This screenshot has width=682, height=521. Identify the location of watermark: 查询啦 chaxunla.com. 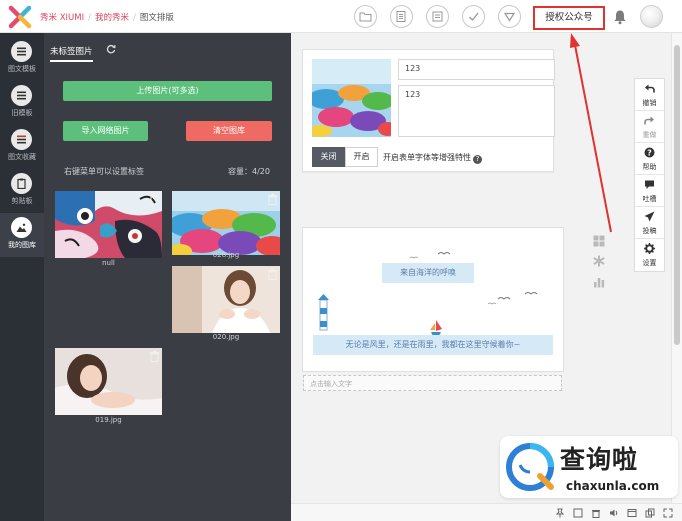
(589, 467).